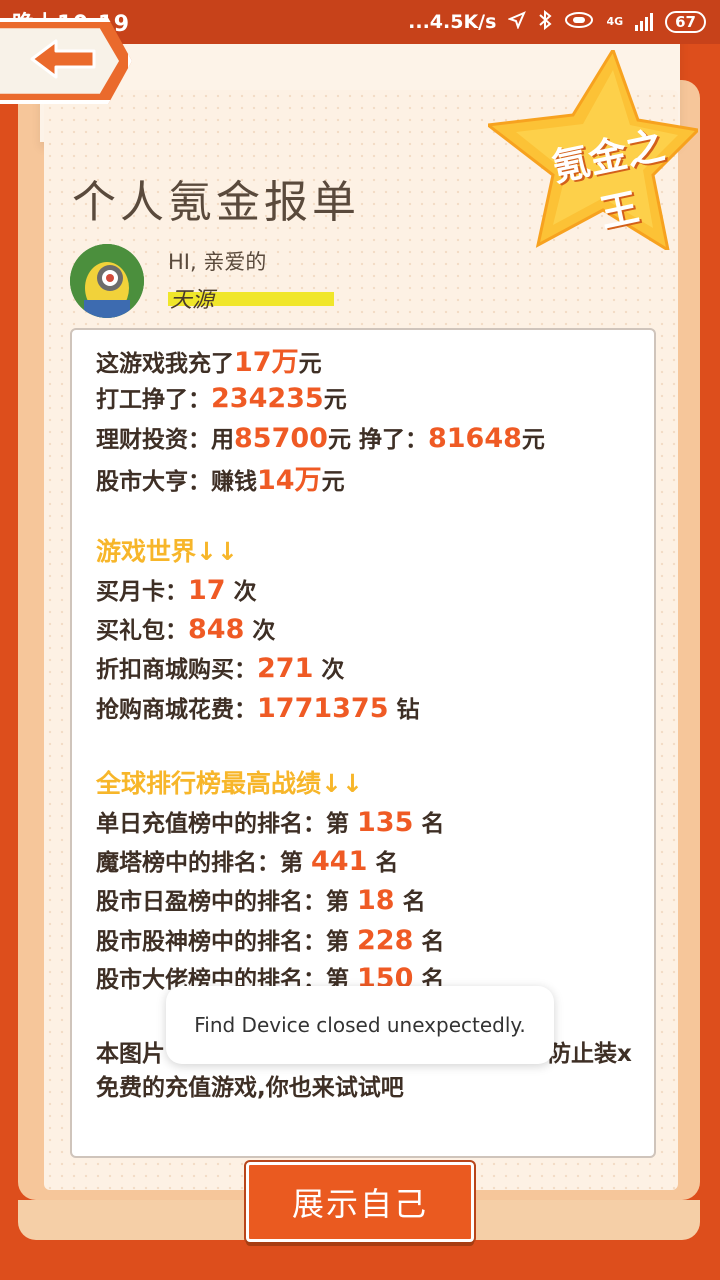  Describe the element at coordinates (360, 1025) in the screenshot. I see `toast-message: Find Device closed unexpectedly.` at that location.